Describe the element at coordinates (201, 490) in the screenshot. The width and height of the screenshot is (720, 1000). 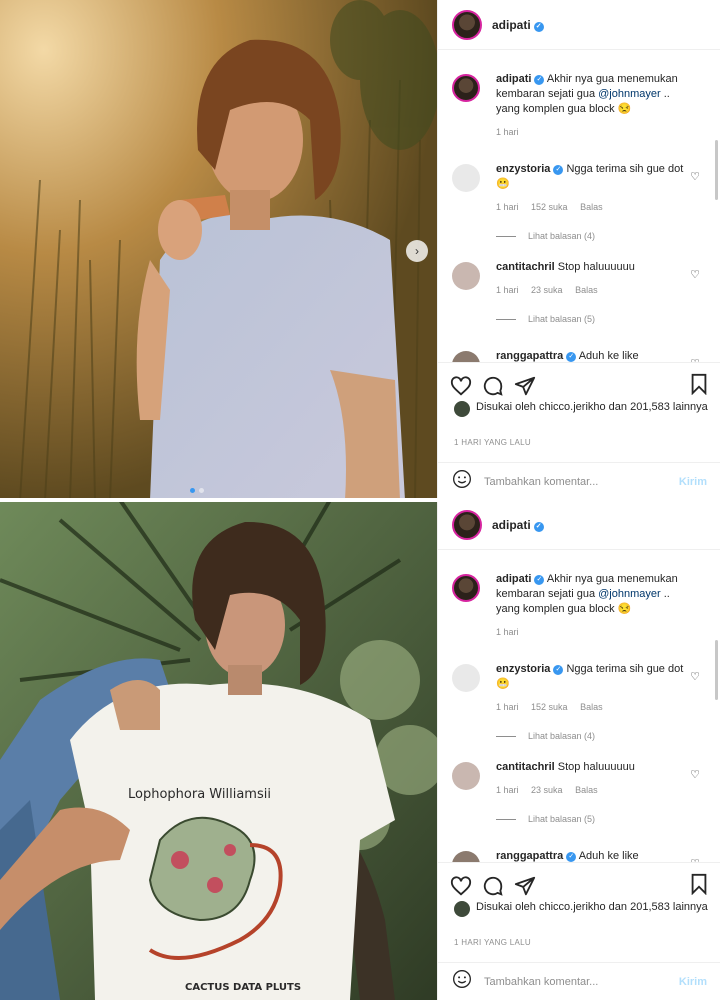
I see `carousel-dot` at that location.